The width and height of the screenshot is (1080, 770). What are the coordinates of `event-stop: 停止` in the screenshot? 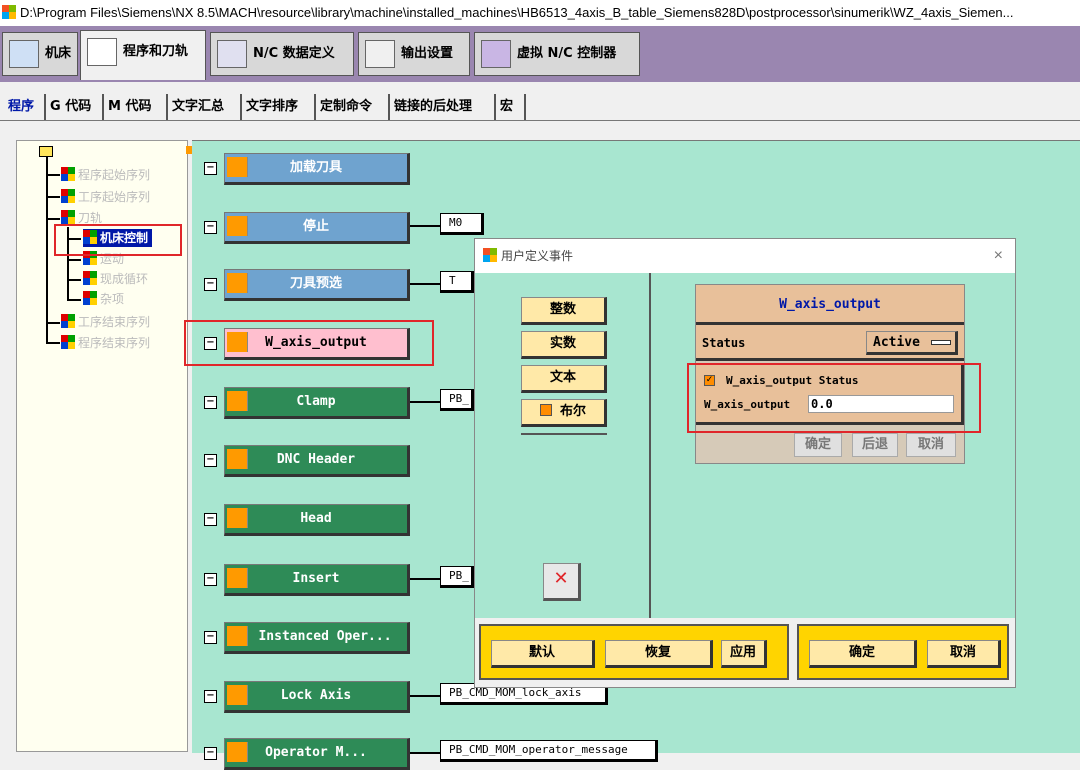 It's located at (317, 228).